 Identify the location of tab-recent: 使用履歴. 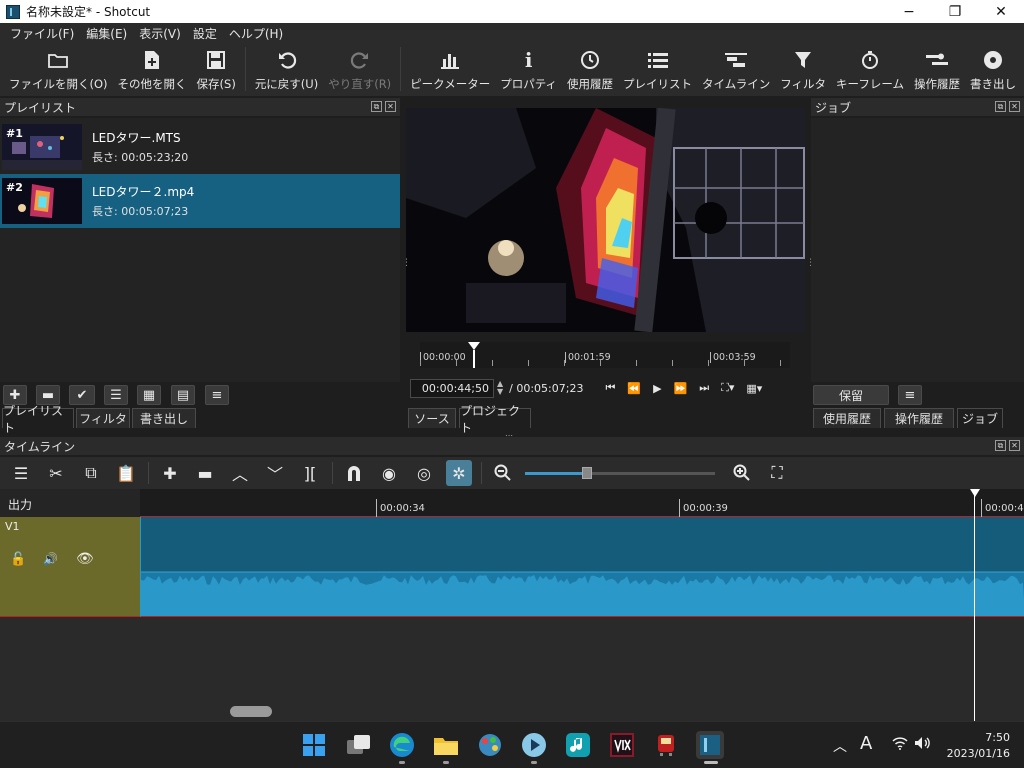
(847, 418).